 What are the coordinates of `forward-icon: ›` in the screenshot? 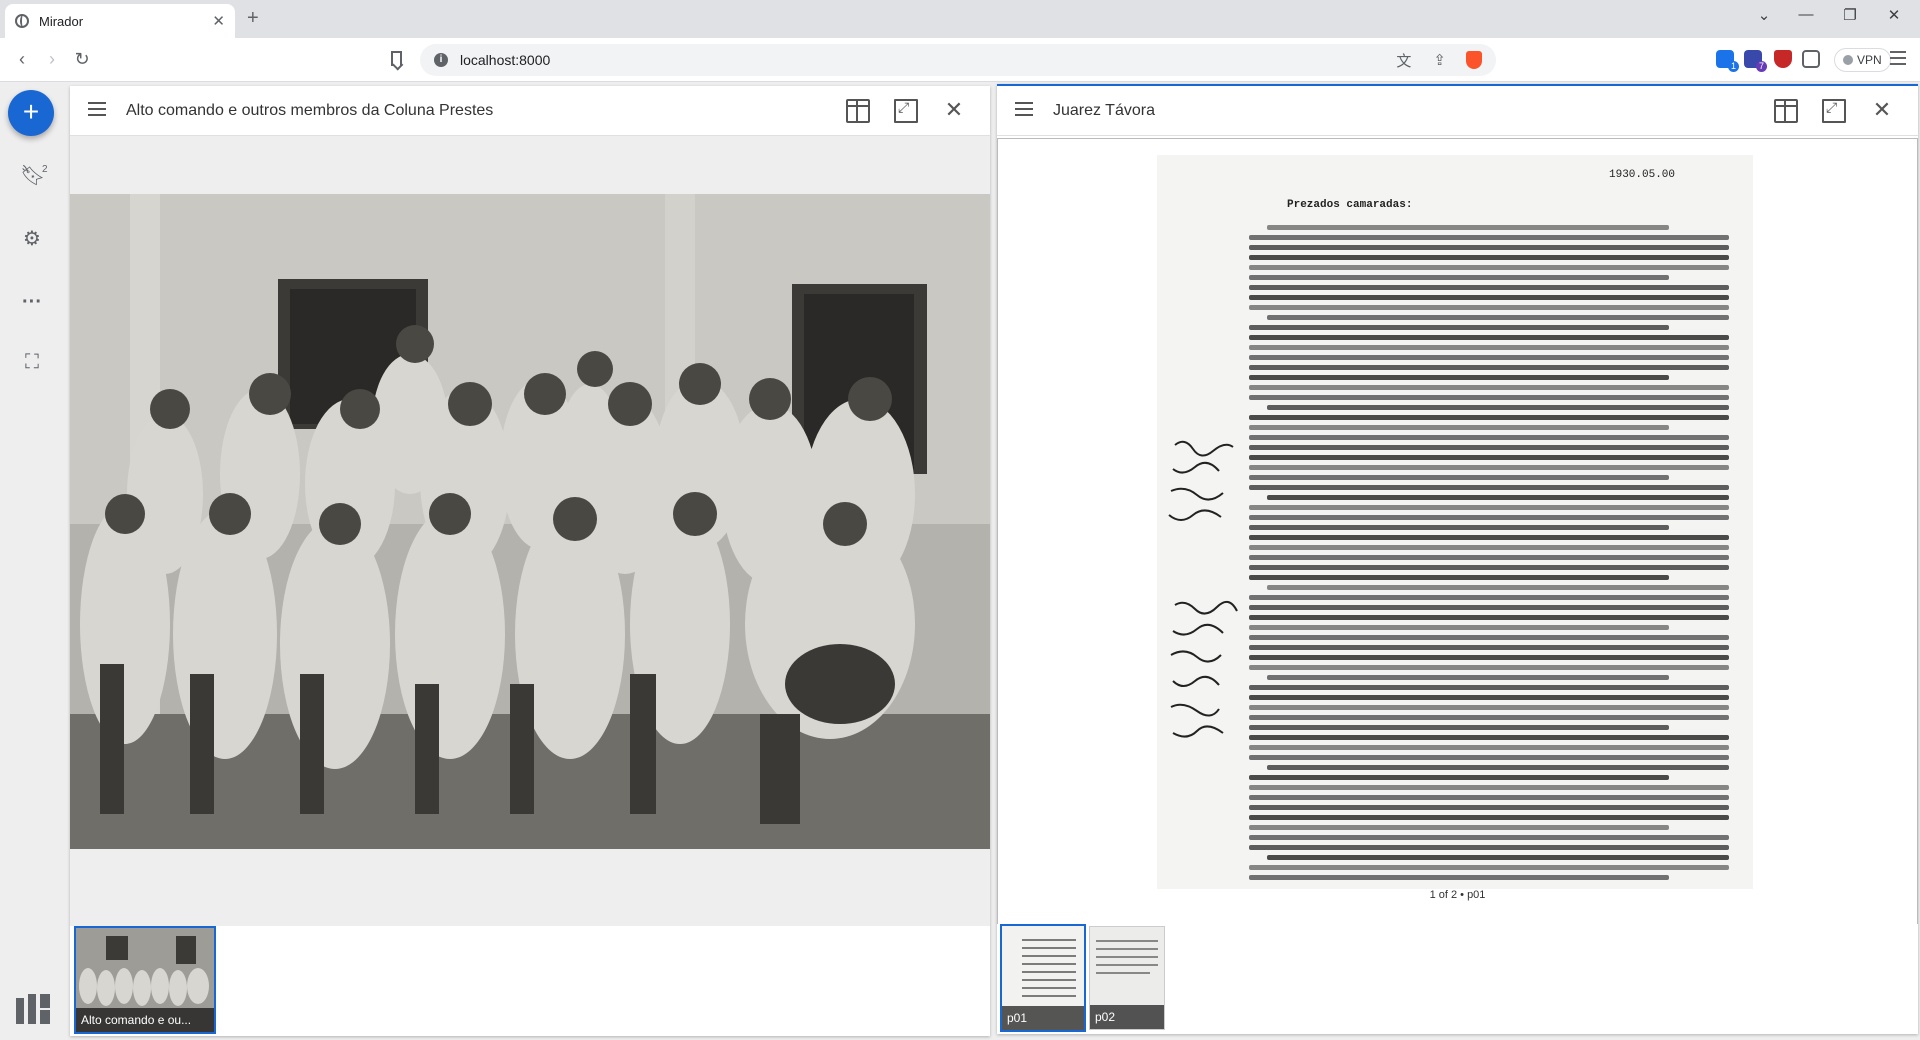 It's located at (52, 59).